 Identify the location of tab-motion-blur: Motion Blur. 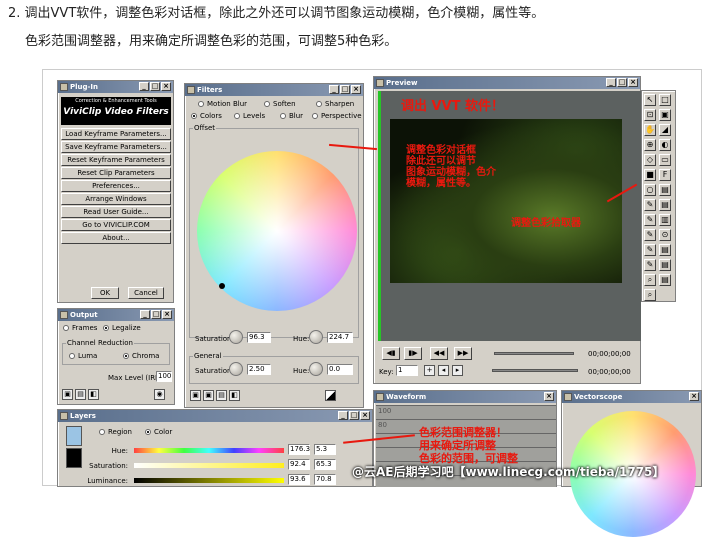
(222, 104).